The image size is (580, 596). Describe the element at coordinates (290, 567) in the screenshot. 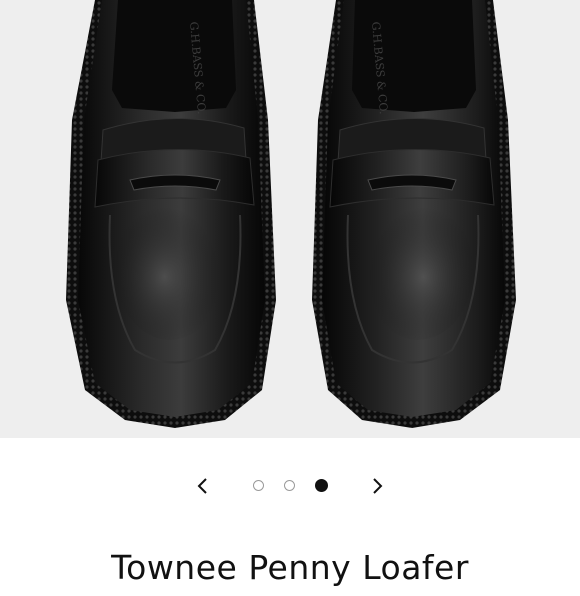

I see `product-title: Townee Penny Loafer` at that location.